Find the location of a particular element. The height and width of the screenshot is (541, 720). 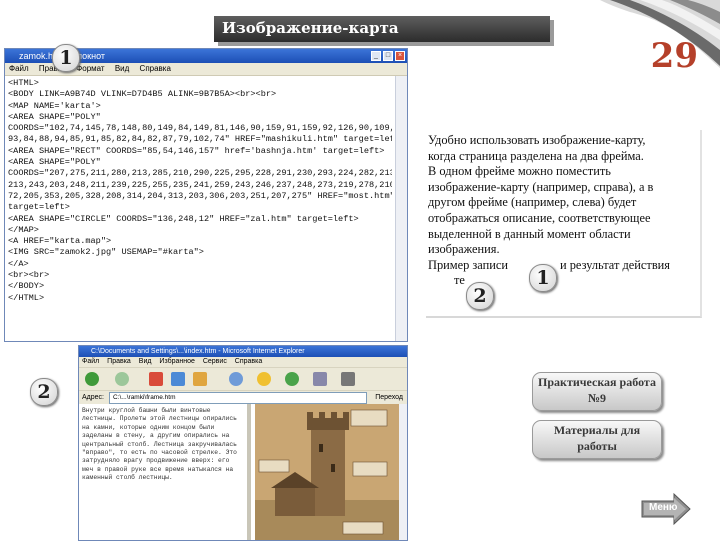

menu-button: Меню is located at coordinates (666, 509).